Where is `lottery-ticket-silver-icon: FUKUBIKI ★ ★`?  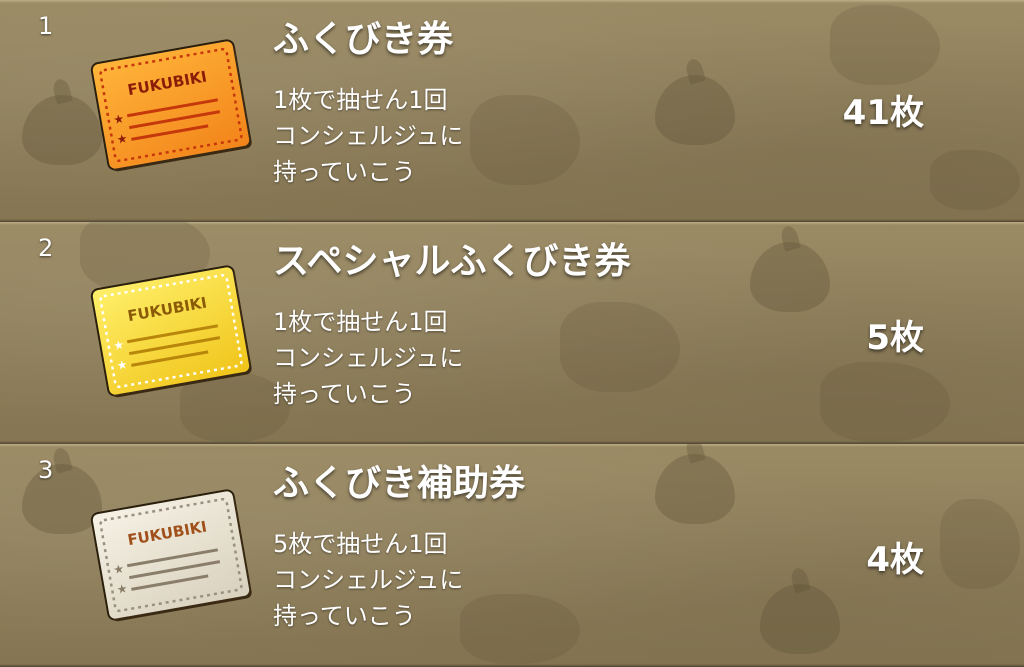 lottery-ticket-silver-icon: FUKUBIKI ★ ★ is located at coordinates (171, 555).